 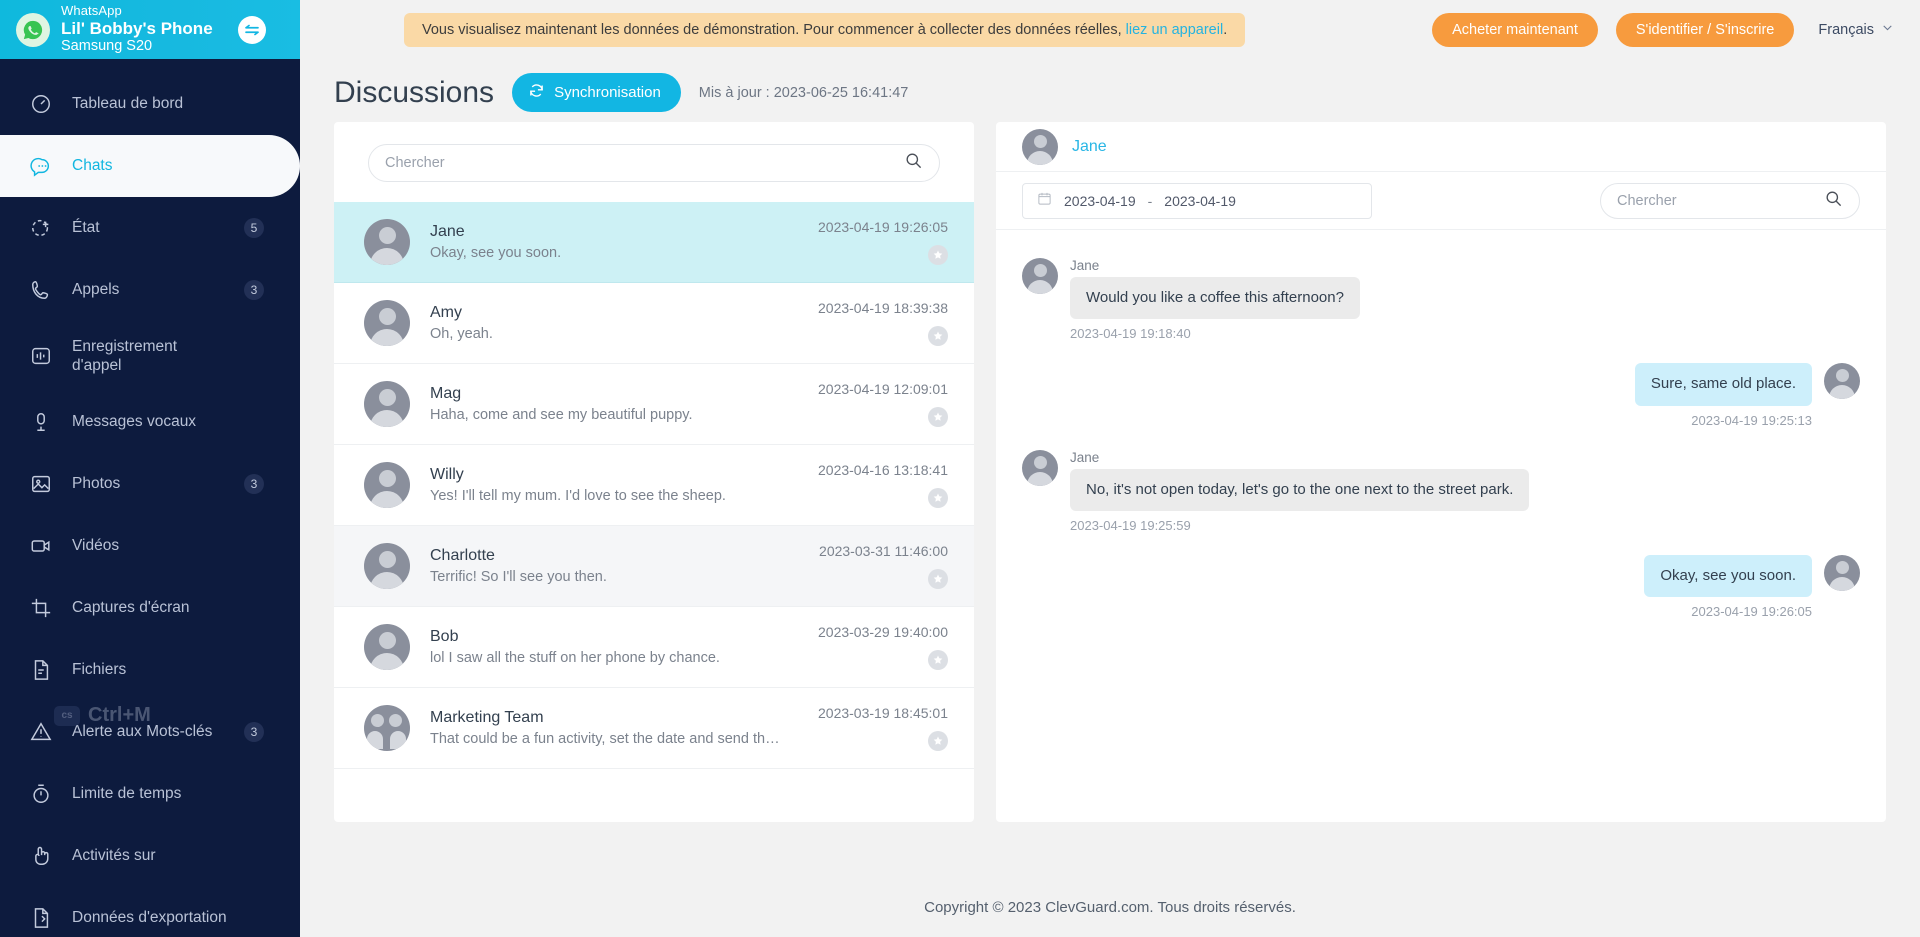 I want to click on screenshot-icon, so click(x=41, y=608).